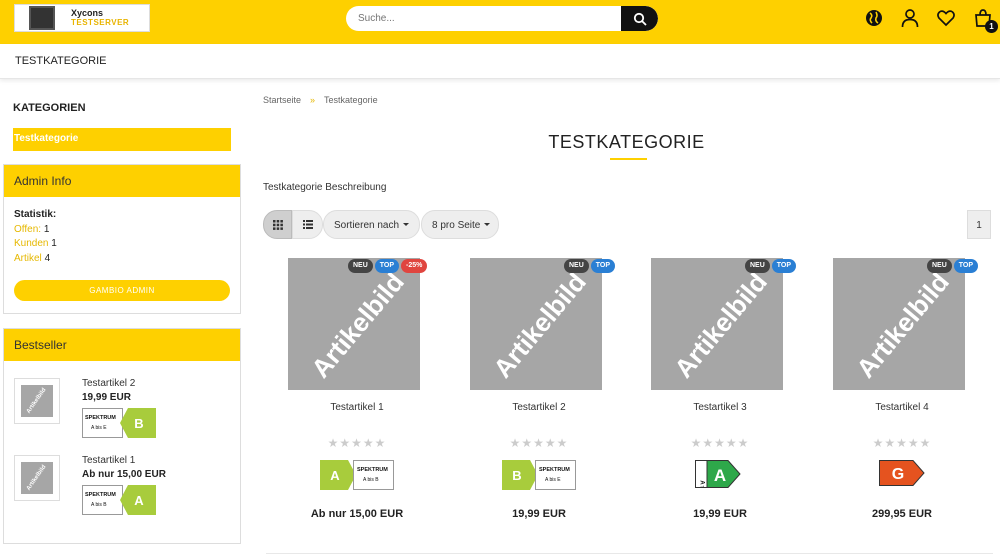  I want to click on statistics-label: Statistik:, so click(35, 214).